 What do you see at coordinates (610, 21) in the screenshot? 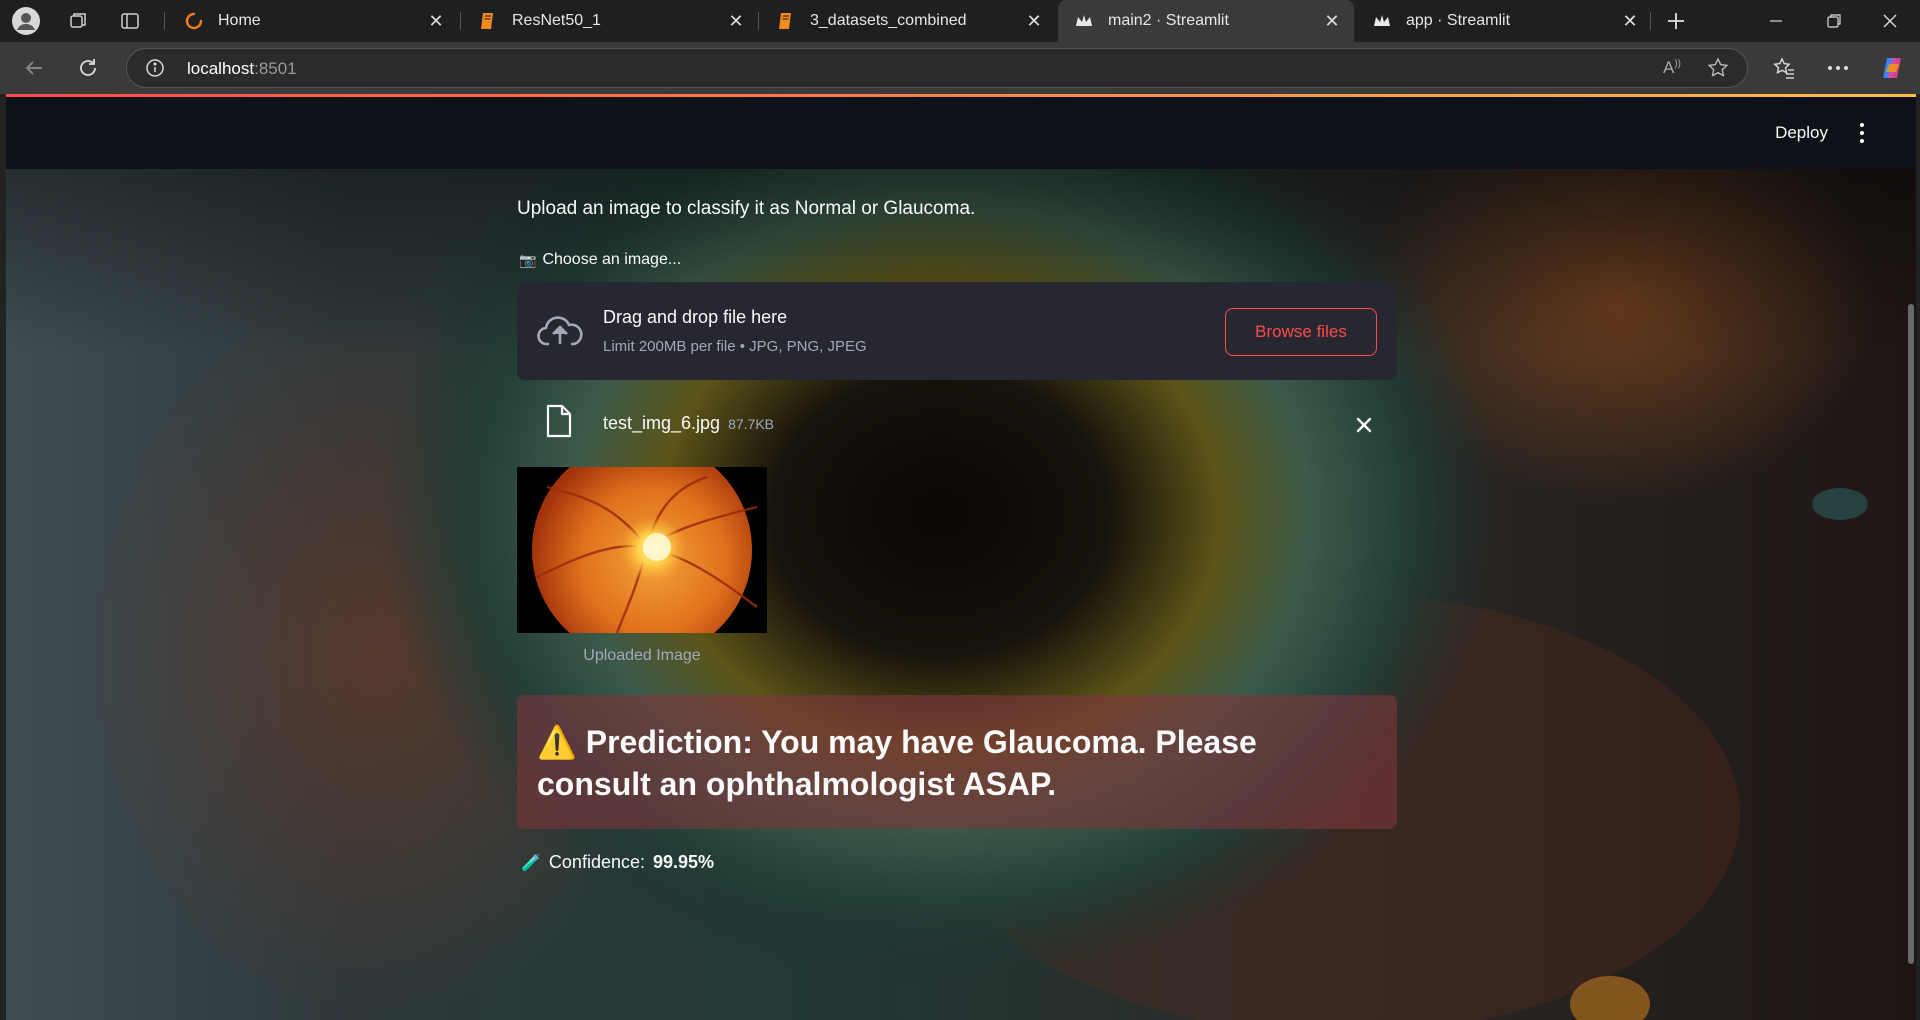
I see `tab-resnet: ResNet50_1 ✕` at bounding box center [610, 21].